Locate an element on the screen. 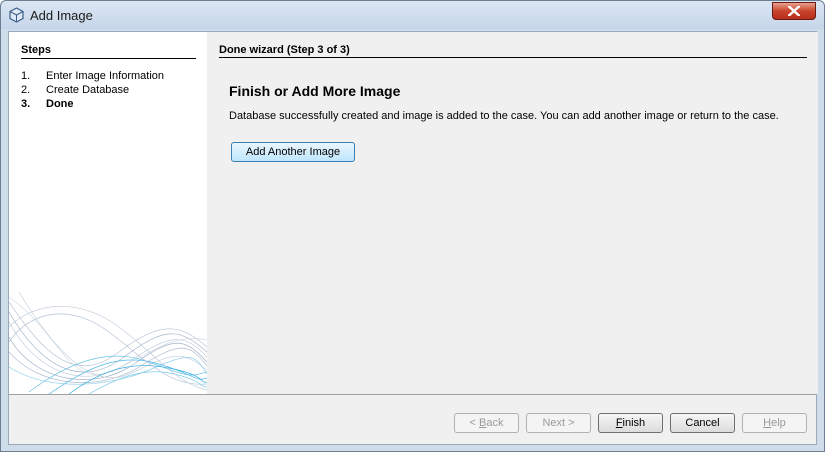  step-label: Done is located at coordinates (60, 104).